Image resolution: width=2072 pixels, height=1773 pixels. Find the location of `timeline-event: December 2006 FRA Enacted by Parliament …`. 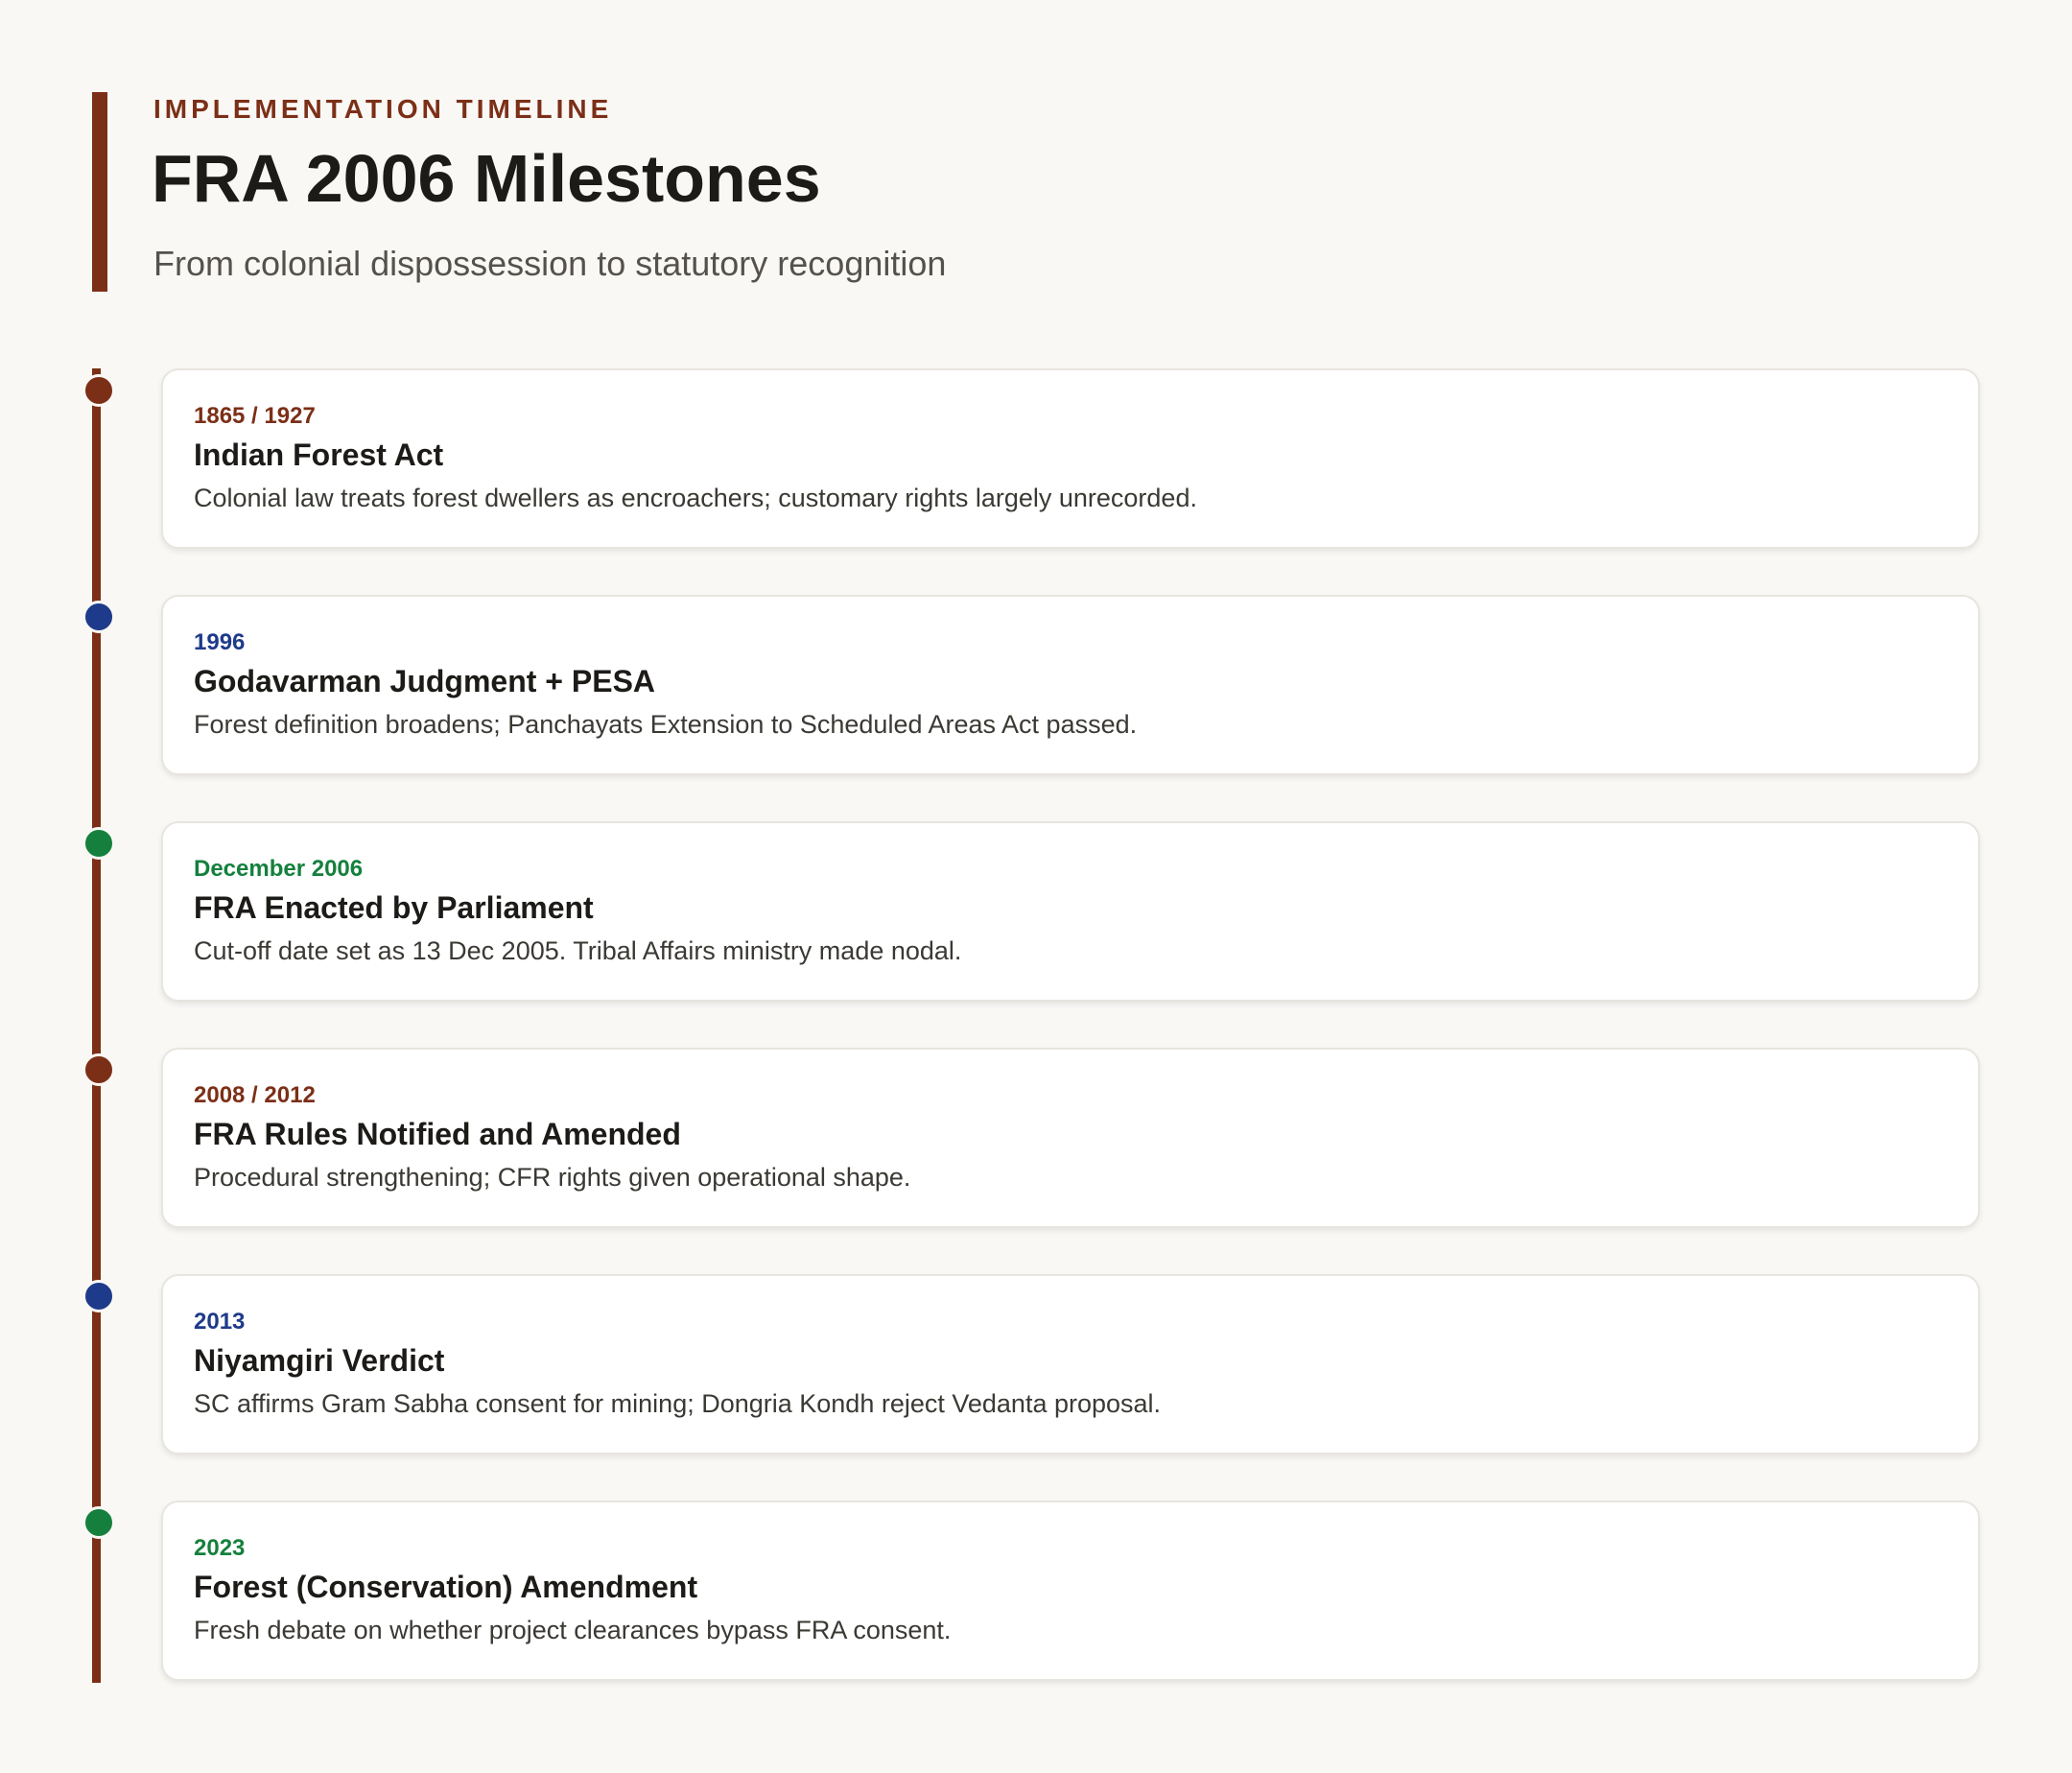

timeline-event: December 2006 FRA Enacted by Parliament … is located at coordinates (1036, 912).